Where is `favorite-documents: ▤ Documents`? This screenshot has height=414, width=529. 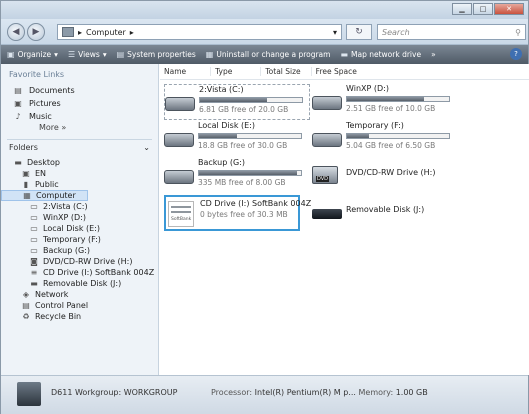 favorite-documents: ▤ Documents is located at coordinates (79, 90).